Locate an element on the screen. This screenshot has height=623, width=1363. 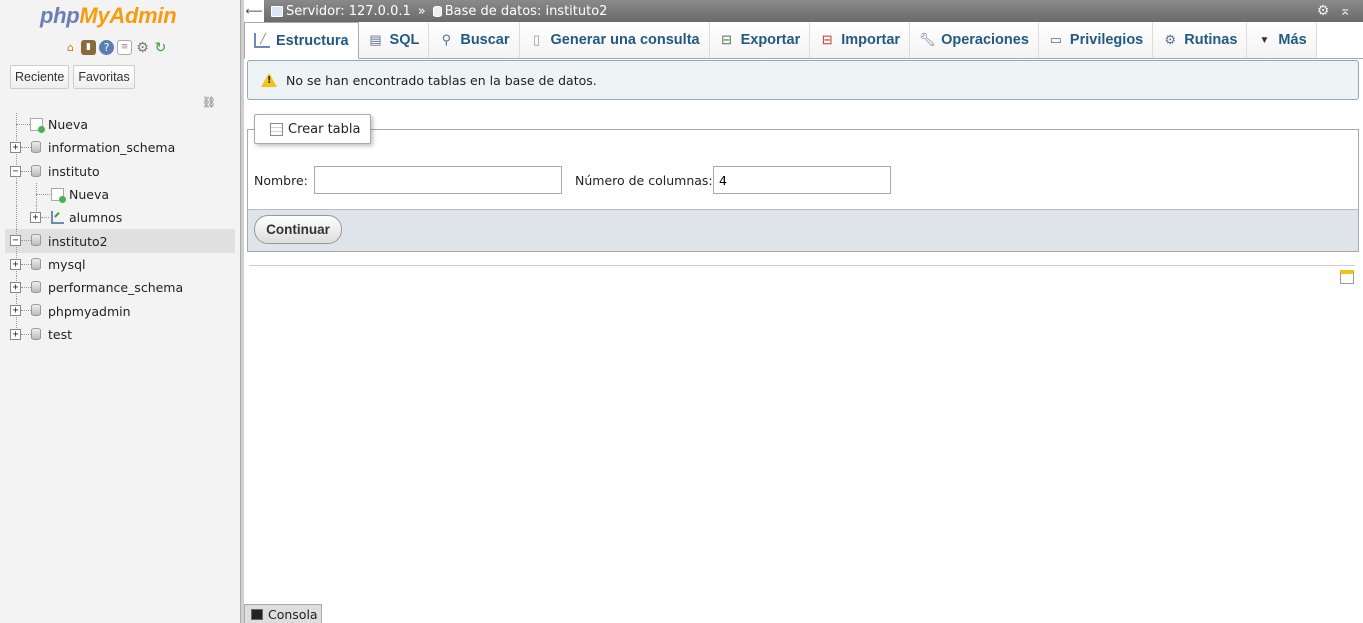
tree-item-test: + test is located at coordinates (120, 334).